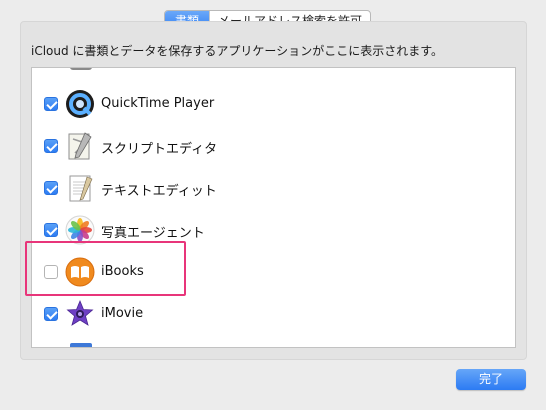 This screenshot has height=410, width=546. What do you see at coordinates (81, 342) in the screenshot?
I see `partial-app-icon-bottom` at bounding box center [81, 342].